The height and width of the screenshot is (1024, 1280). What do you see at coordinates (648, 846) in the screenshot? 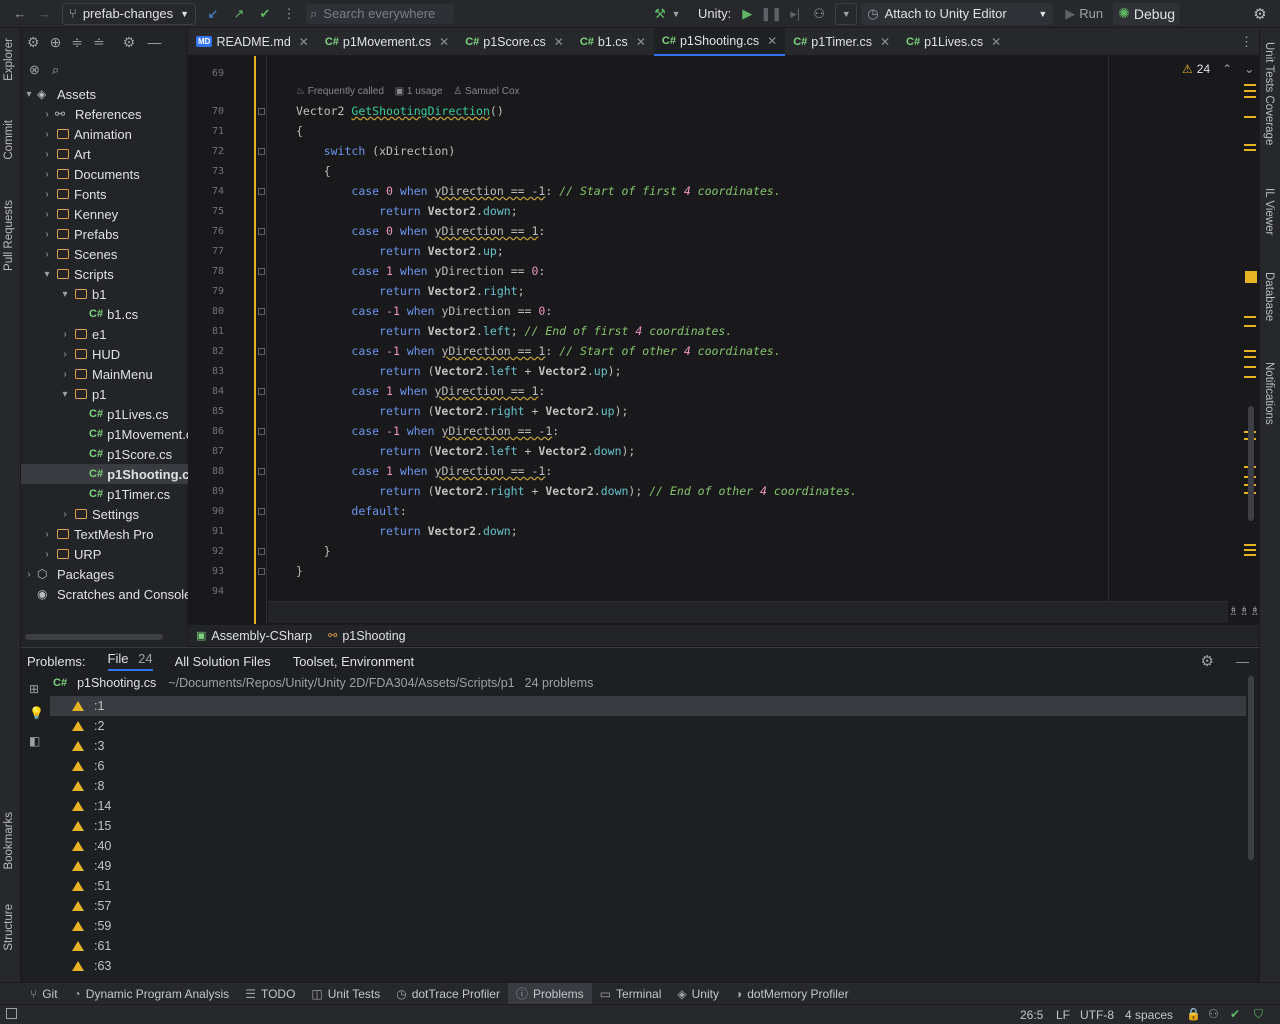
I see `problem-row: :40` at bounding box center [648, 846].